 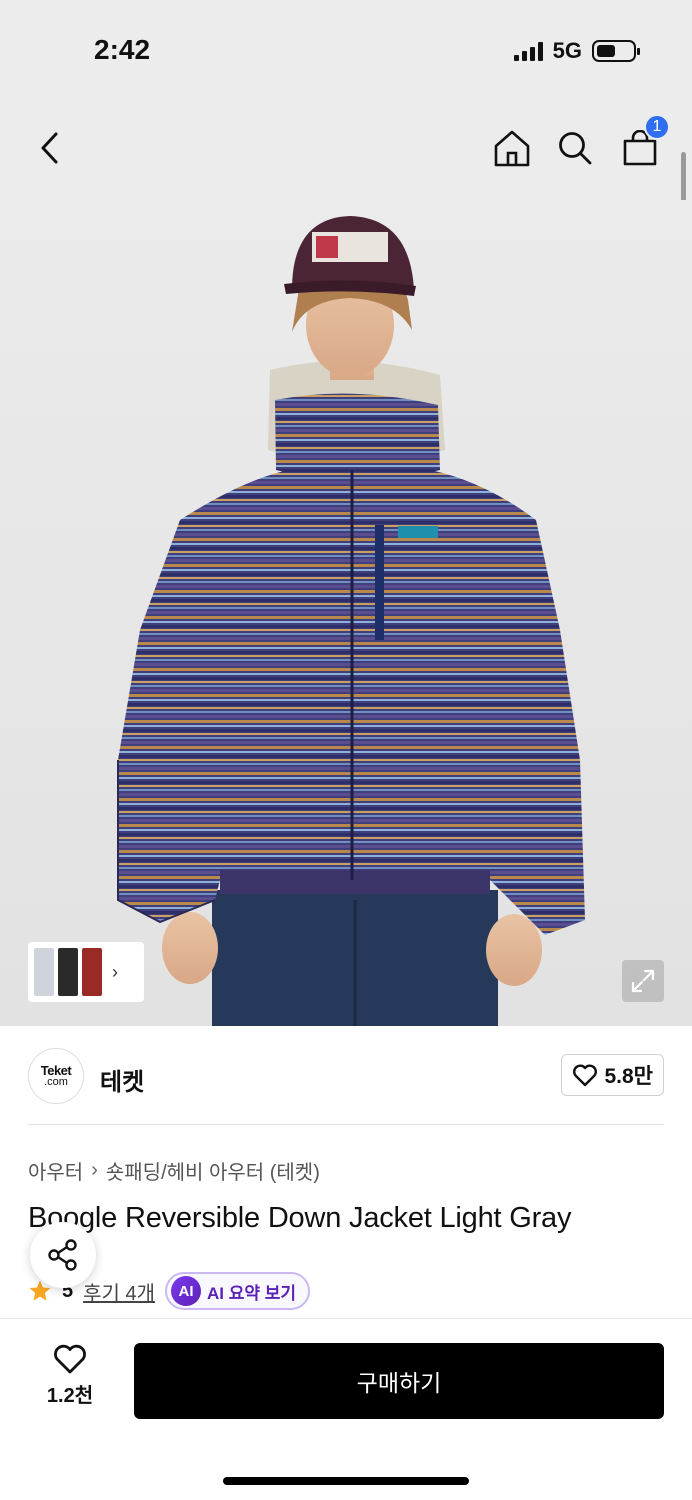 What do you see at coordinates (657, 127) in the screenshot?
I see `cart-count-badge: 1` at bounding box center [657, 127].